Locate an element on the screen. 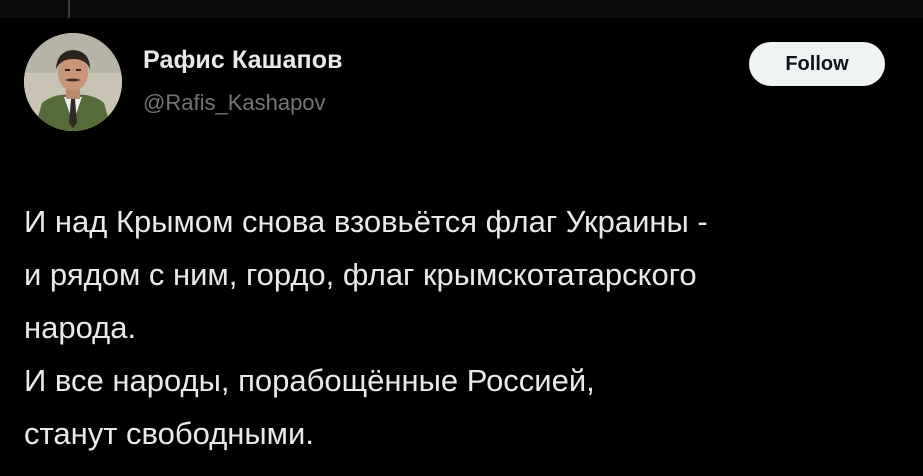  tweet-text-line: И все народы, порабощённые Россией, is located at coordinates (309, 380).